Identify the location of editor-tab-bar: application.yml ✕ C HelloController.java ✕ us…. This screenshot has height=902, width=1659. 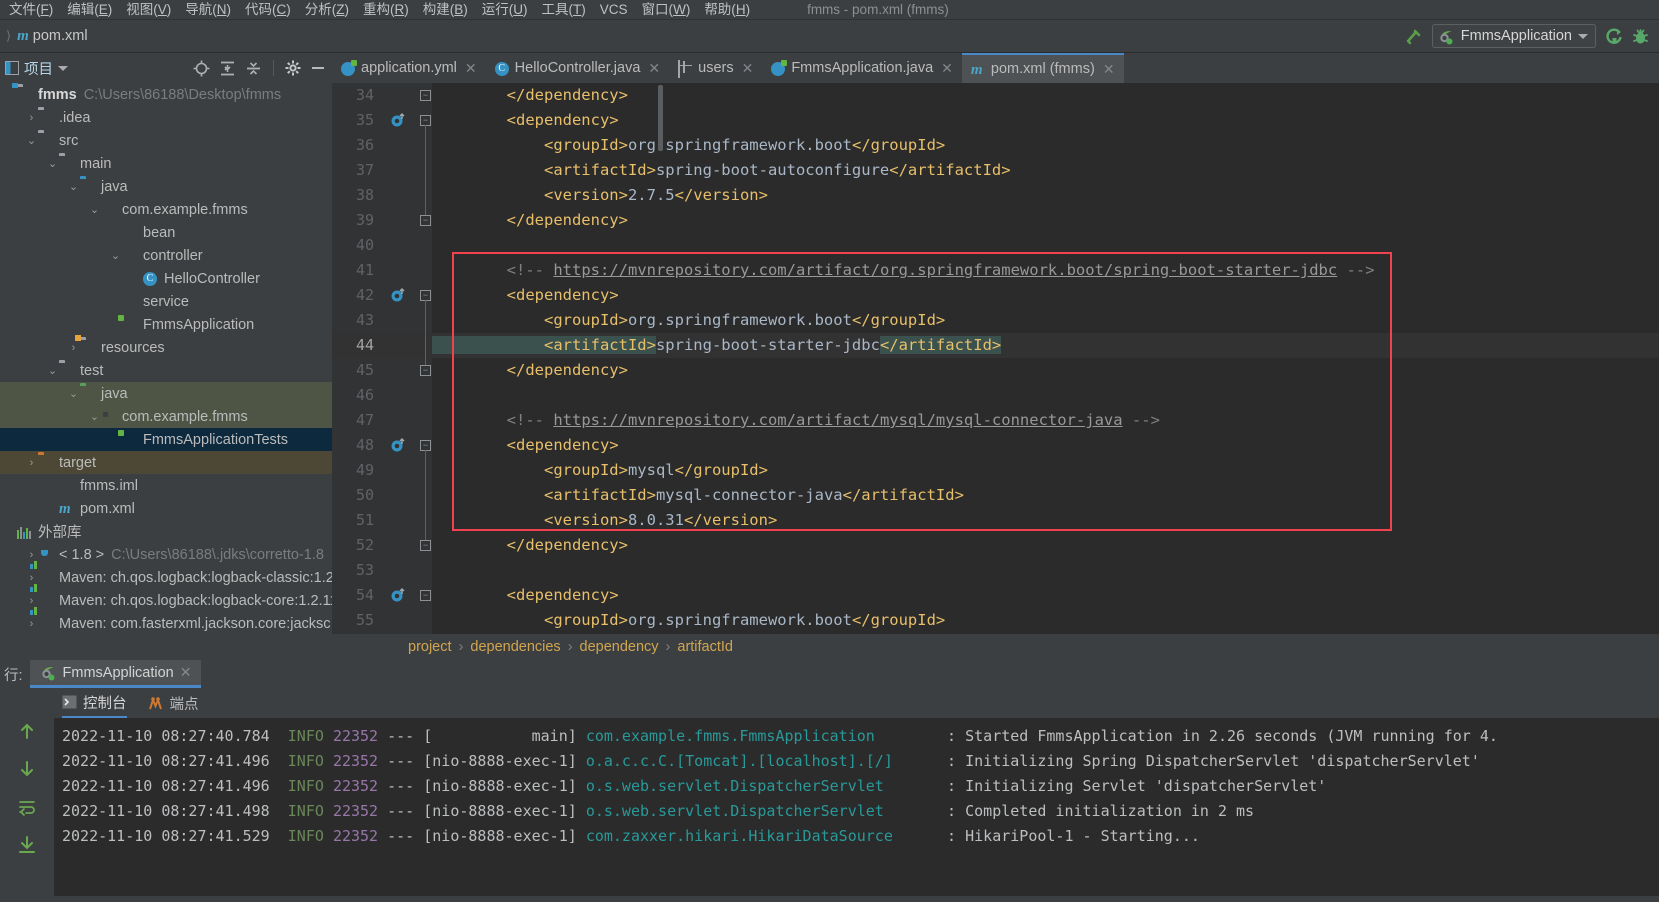
(995, 68).